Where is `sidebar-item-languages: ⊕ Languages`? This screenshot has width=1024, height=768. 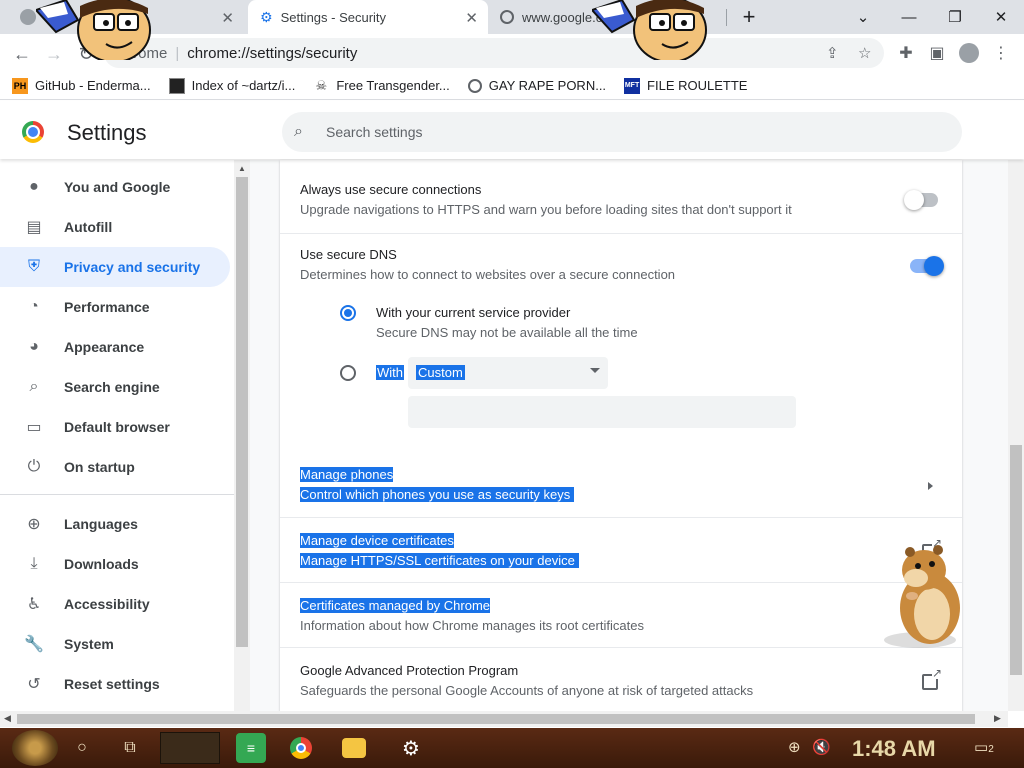
sidebar-item-languages: ⊕ Languages is located at coordinates (115, 524).